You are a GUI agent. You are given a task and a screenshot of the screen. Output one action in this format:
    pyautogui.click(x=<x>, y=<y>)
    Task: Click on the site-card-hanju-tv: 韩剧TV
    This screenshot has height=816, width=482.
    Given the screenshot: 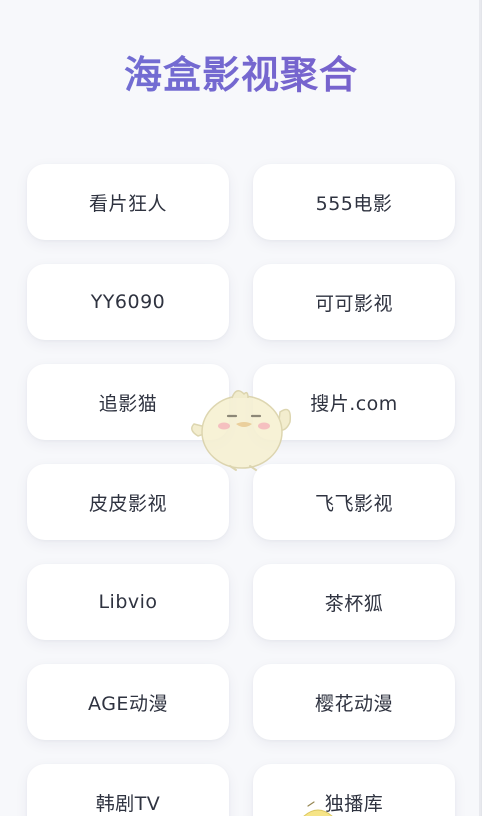 What is the action you would take?
    pyautogui.click(x=128, y=790)
    